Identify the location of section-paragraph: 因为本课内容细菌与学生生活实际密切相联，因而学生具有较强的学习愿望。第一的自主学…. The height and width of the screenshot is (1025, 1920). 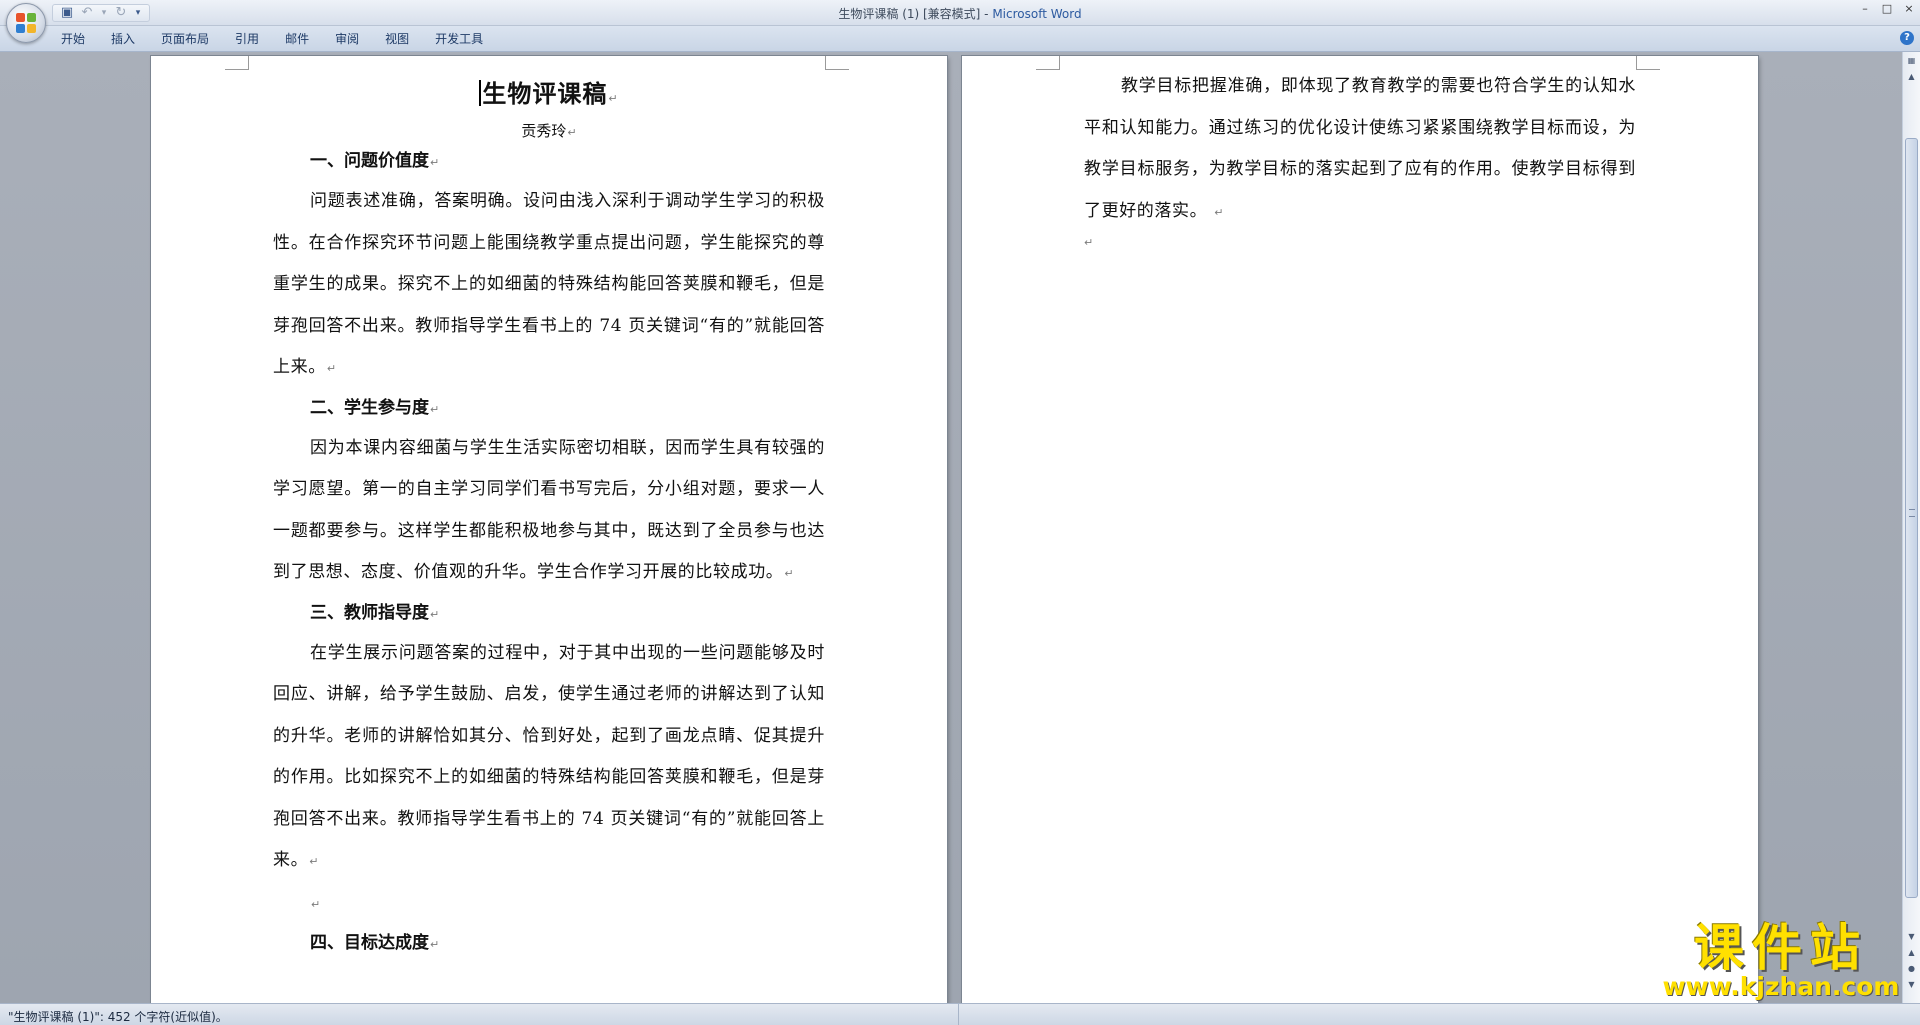
(549, 510).